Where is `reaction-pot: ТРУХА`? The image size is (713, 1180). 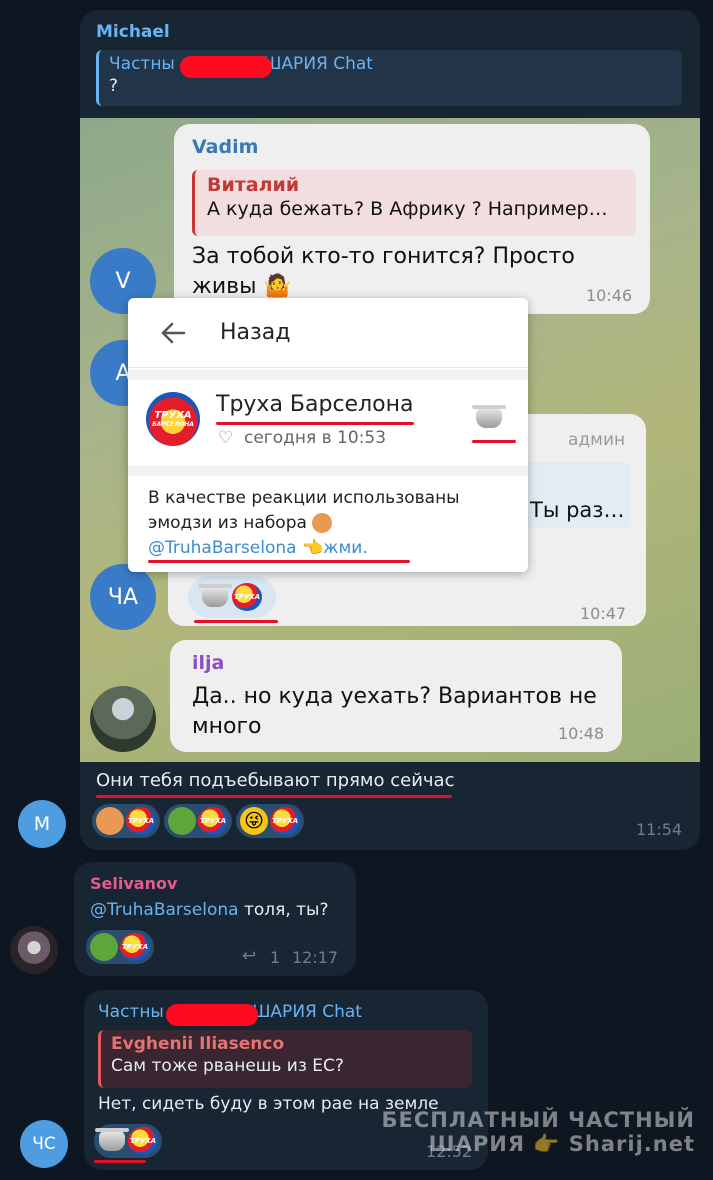 reaction-pot: ТРУХА is located at coordinates (128, 1141).